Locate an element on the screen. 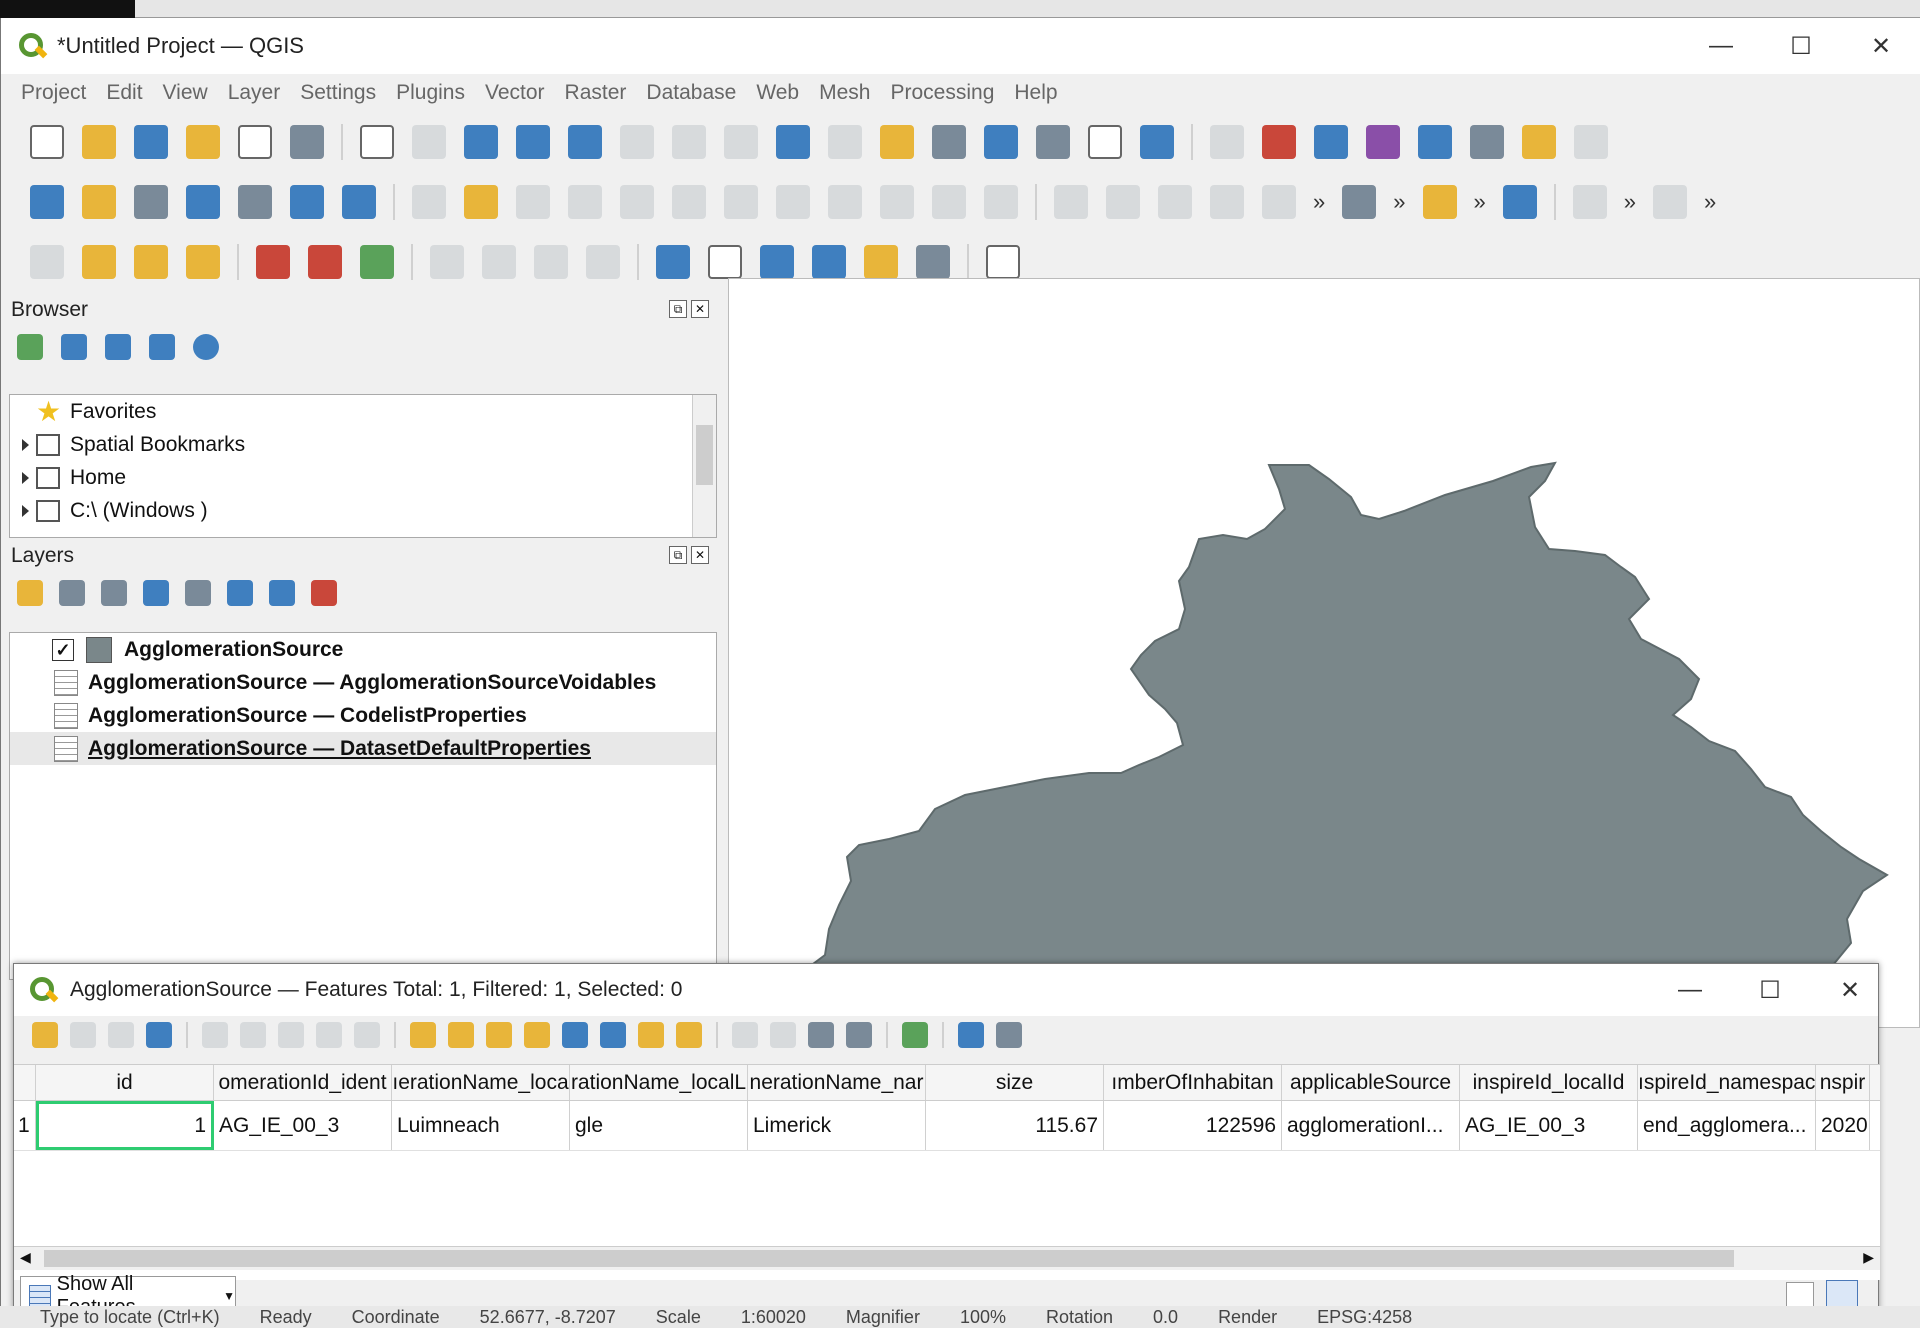 This screenshot has width=1920, height=1328. locator-settings-icon is located at coordinates (1591, 142).